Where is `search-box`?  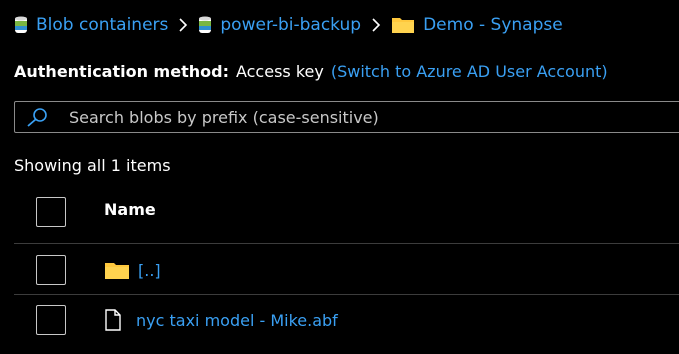
search-box is located at coordinates (346, 117).